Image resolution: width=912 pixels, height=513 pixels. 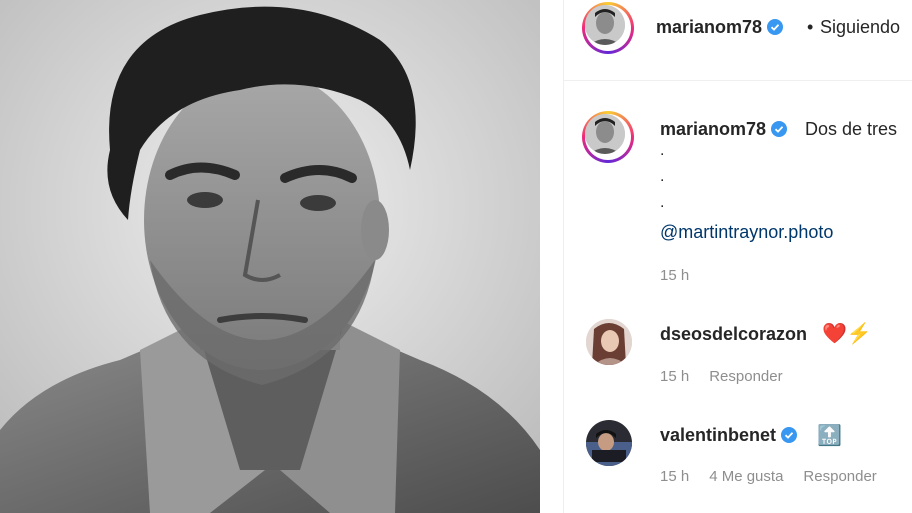 I want to click on comment-author-username: valentinbenet, so click(x=729, y=435).